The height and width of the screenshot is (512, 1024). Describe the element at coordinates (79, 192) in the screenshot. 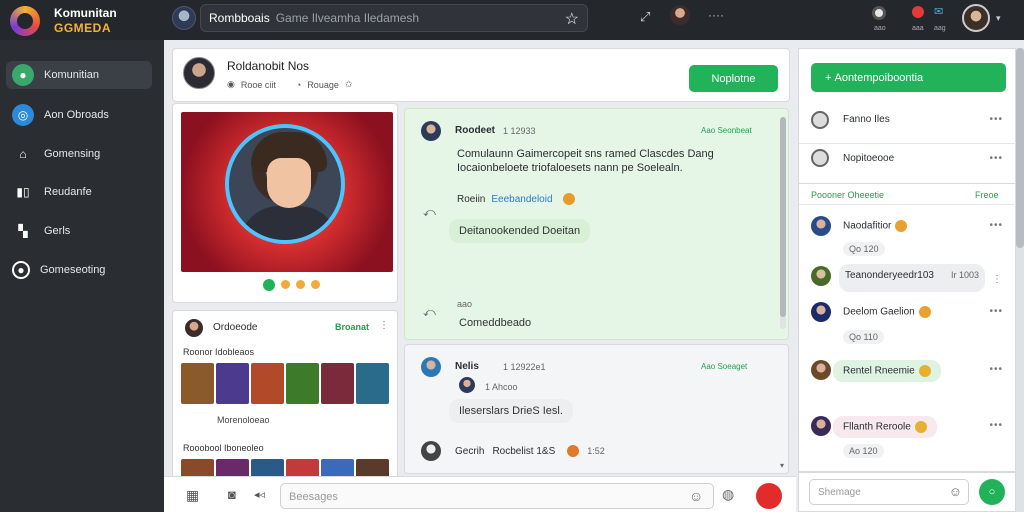

I see `sidebar-item-reports: ▮▯ Reudanfe` at that location.